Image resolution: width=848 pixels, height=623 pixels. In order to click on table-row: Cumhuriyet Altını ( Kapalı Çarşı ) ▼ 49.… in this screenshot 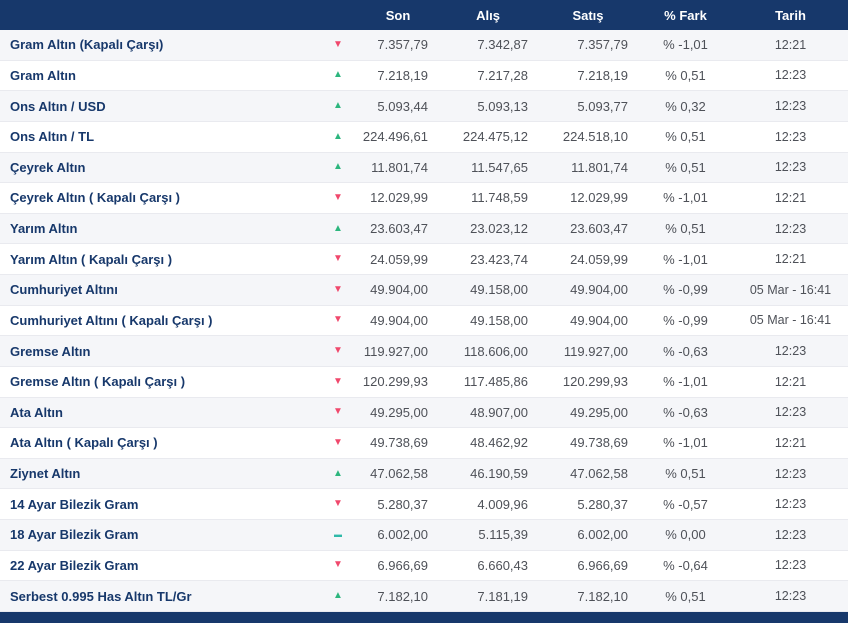, I will do `click(424, 321)`.